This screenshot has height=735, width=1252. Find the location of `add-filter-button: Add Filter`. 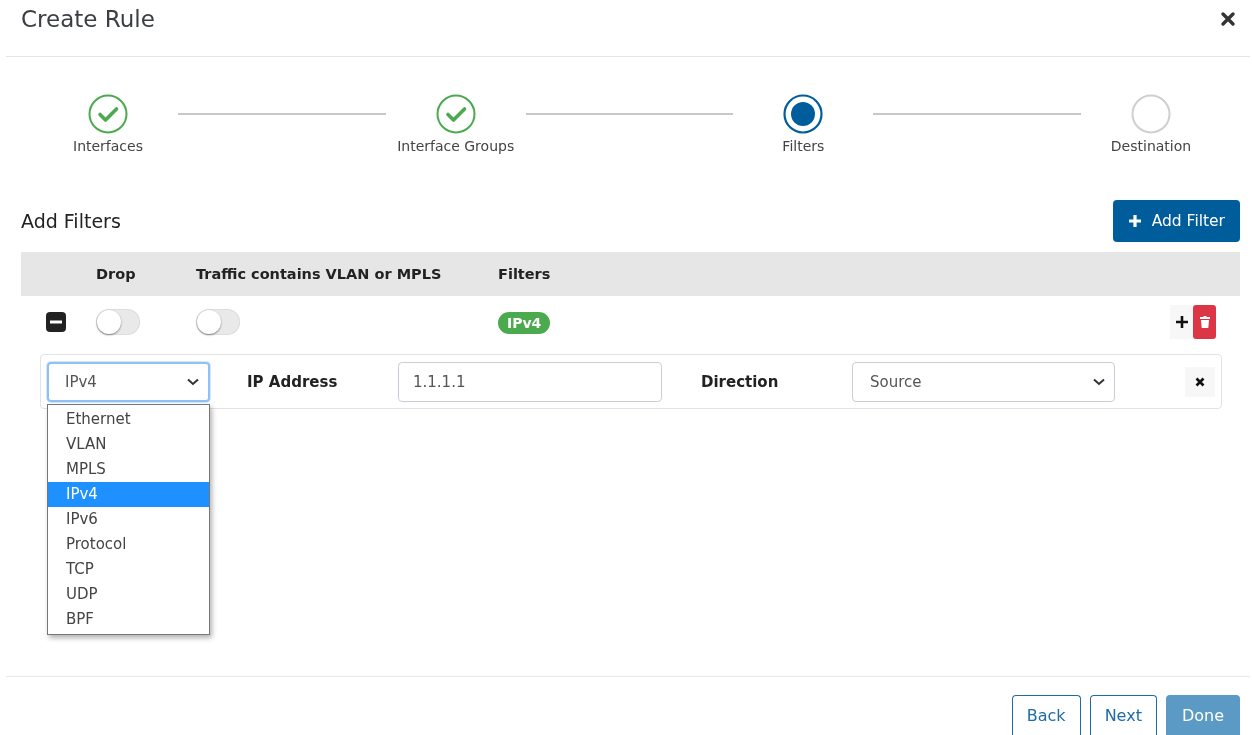

add-filter-button: Add Filter is located at coordinates (1176, 221).